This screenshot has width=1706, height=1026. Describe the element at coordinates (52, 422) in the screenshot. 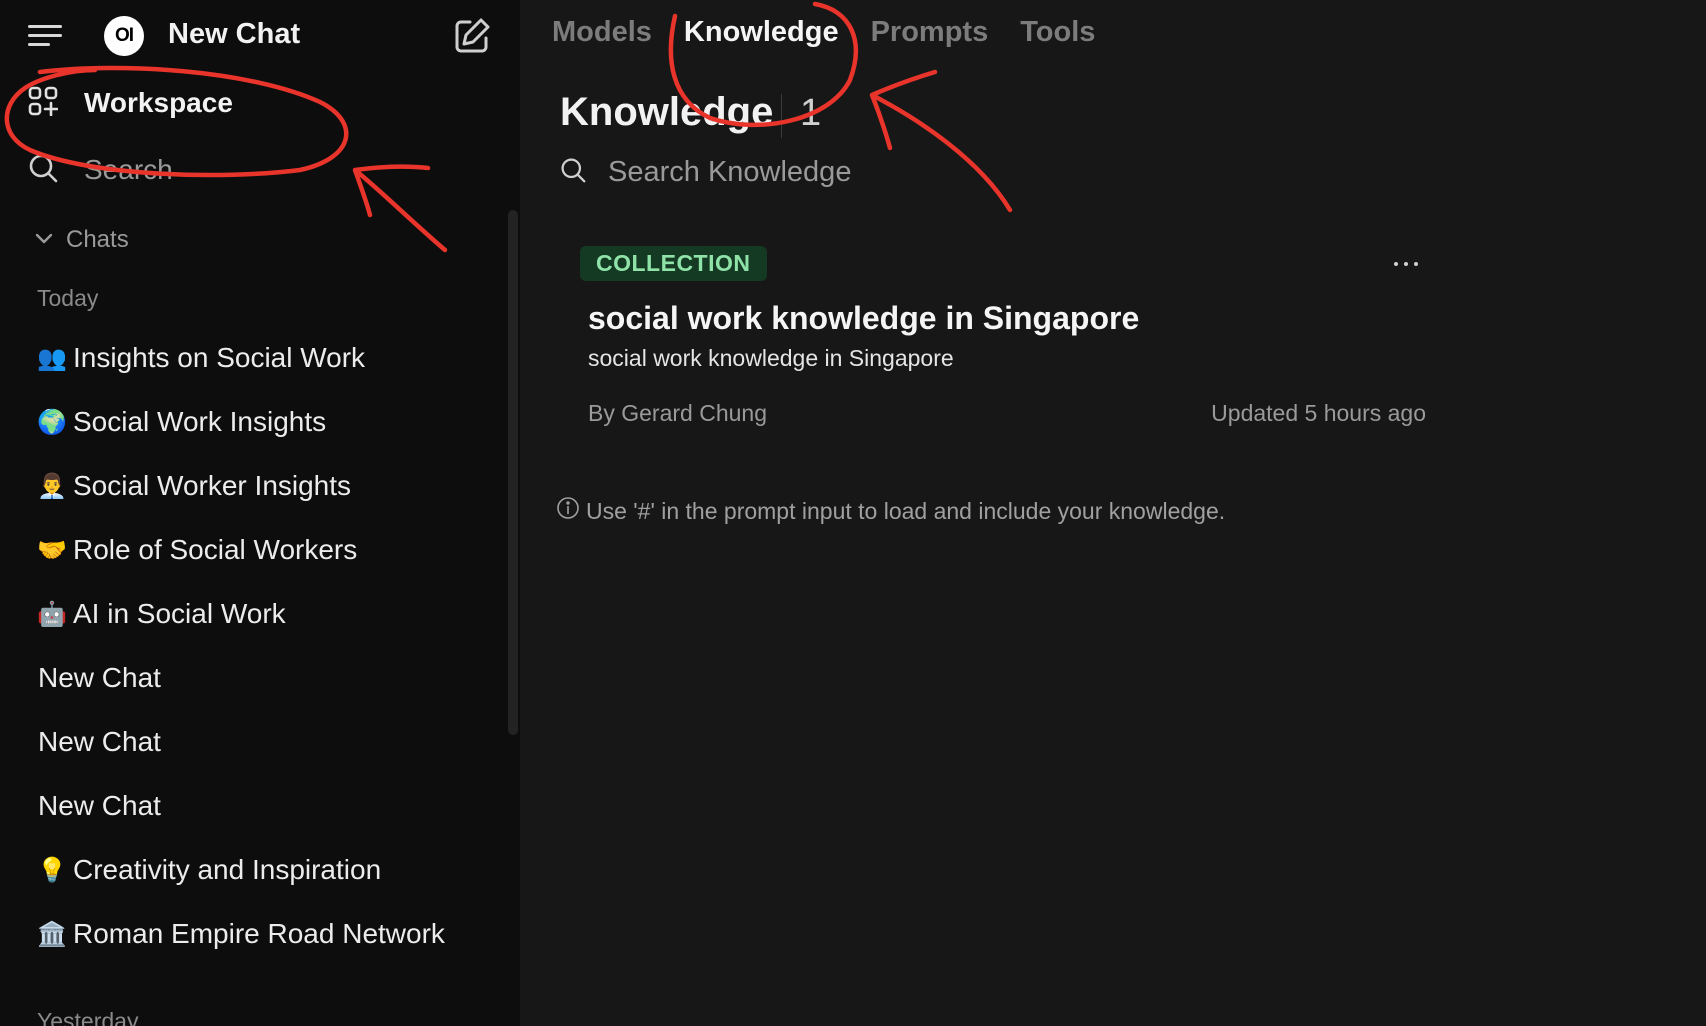

I see `chat-emoji: 🌍` at that location.